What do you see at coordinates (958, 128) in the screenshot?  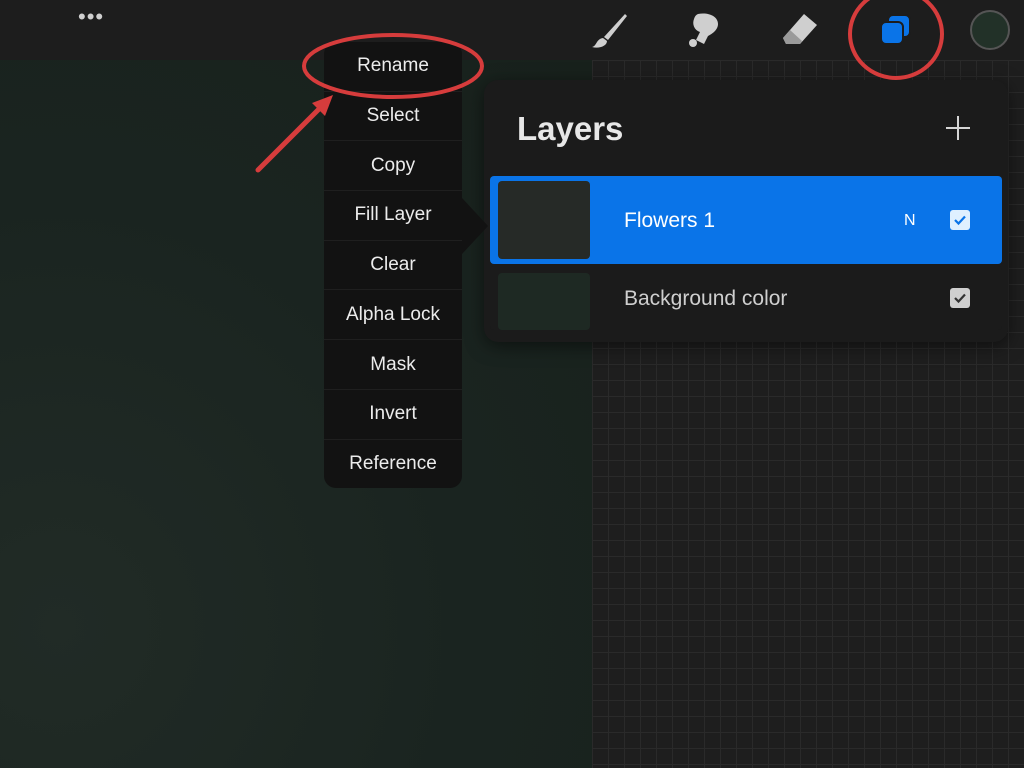 I see `plus-icon` at bounding box center [958, 128].